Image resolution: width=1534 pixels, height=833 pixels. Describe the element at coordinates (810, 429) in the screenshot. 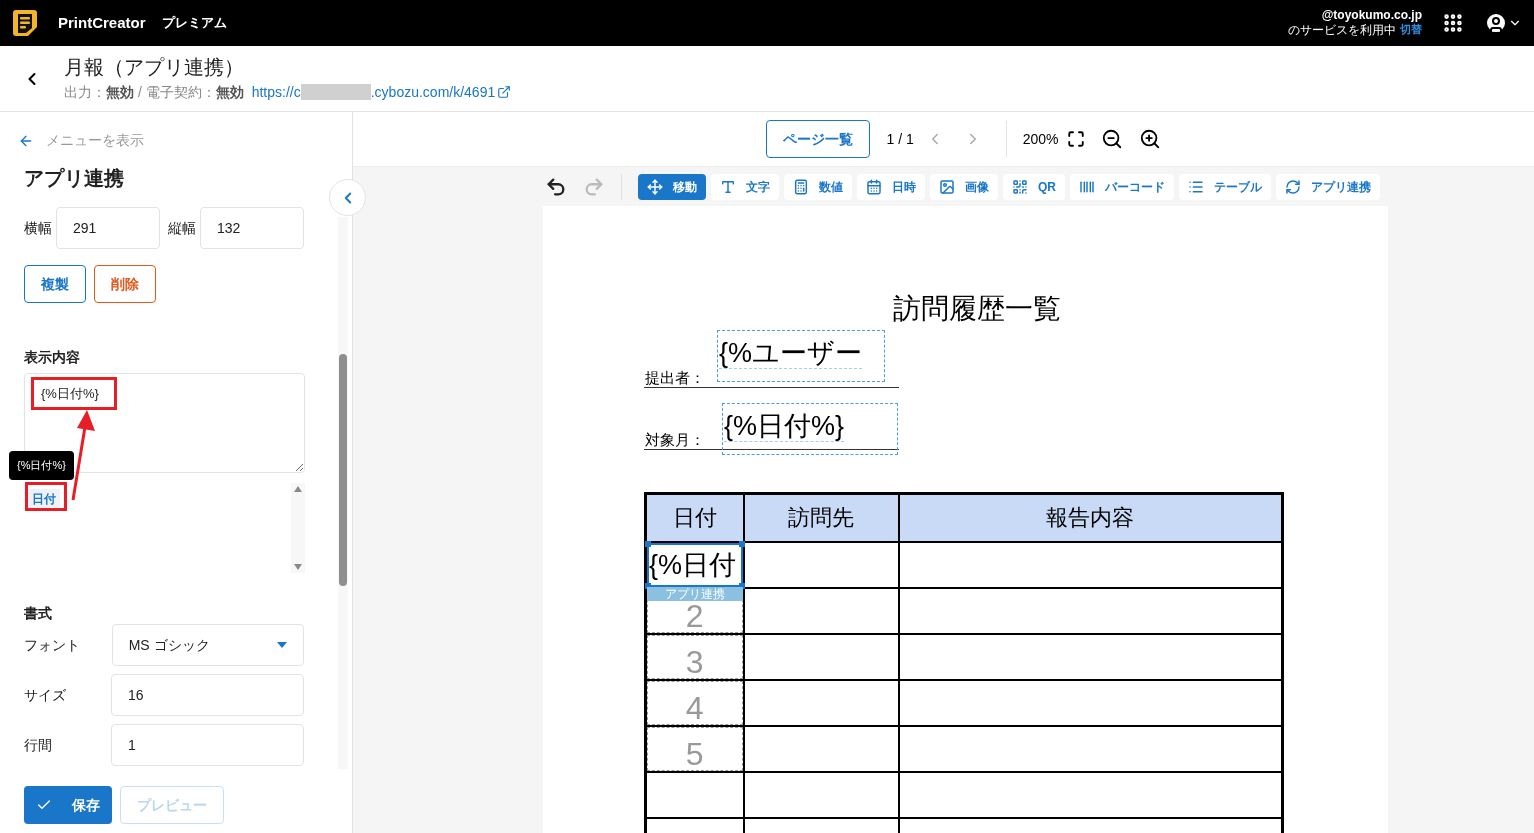

I see `placeholder-element: {%日付%}` at that location.